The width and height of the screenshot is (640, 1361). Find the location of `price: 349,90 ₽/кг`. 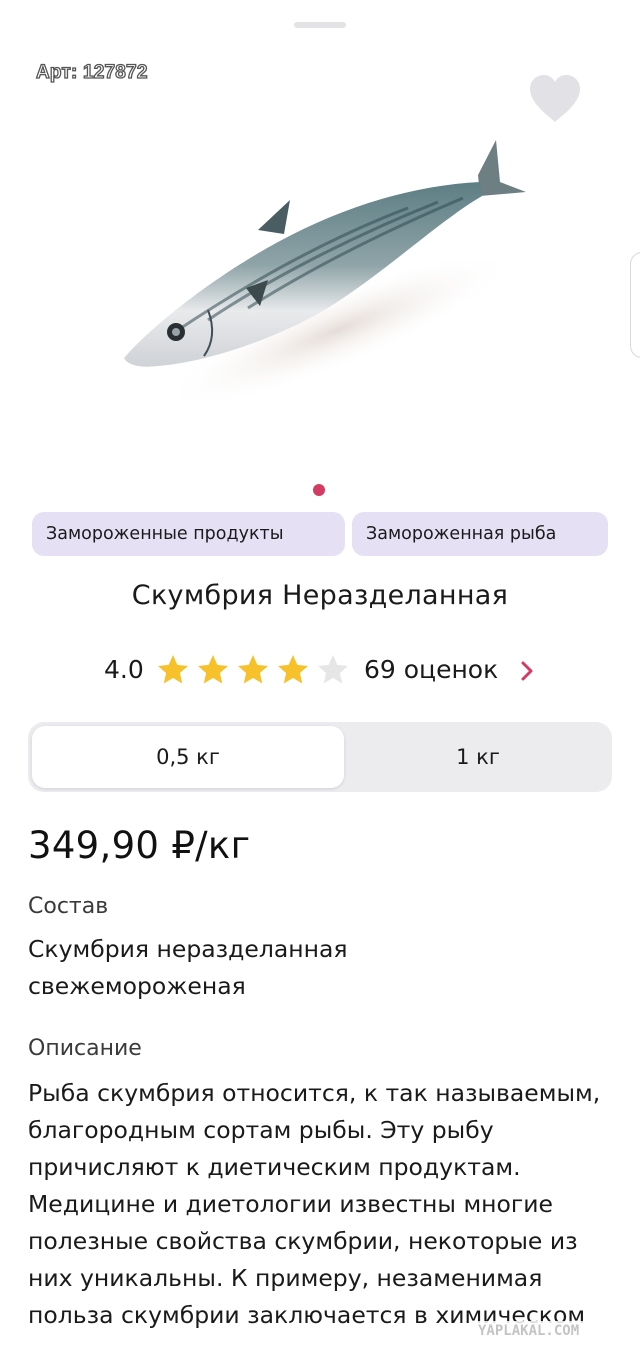

price: 349,90 ₽/кг is located at coordinates (139, 845).